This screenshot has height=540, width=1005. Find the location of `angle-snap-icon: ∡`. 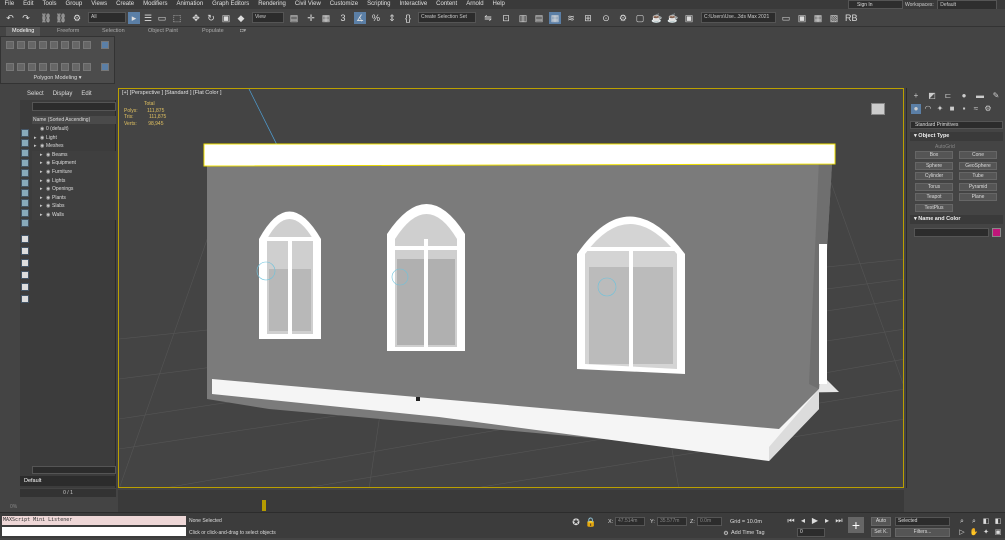

angle-snap-icon: ∡ is located at coordinates (360, 18).